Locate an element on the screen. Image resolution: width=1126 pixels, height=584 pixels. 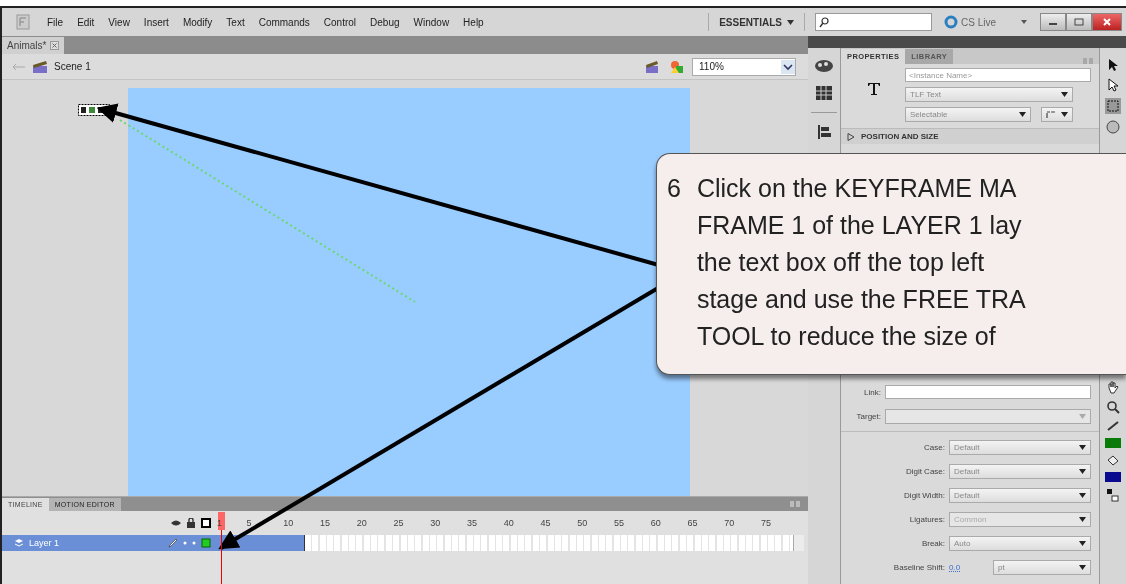
search-field is located at coordinates (873, 22).